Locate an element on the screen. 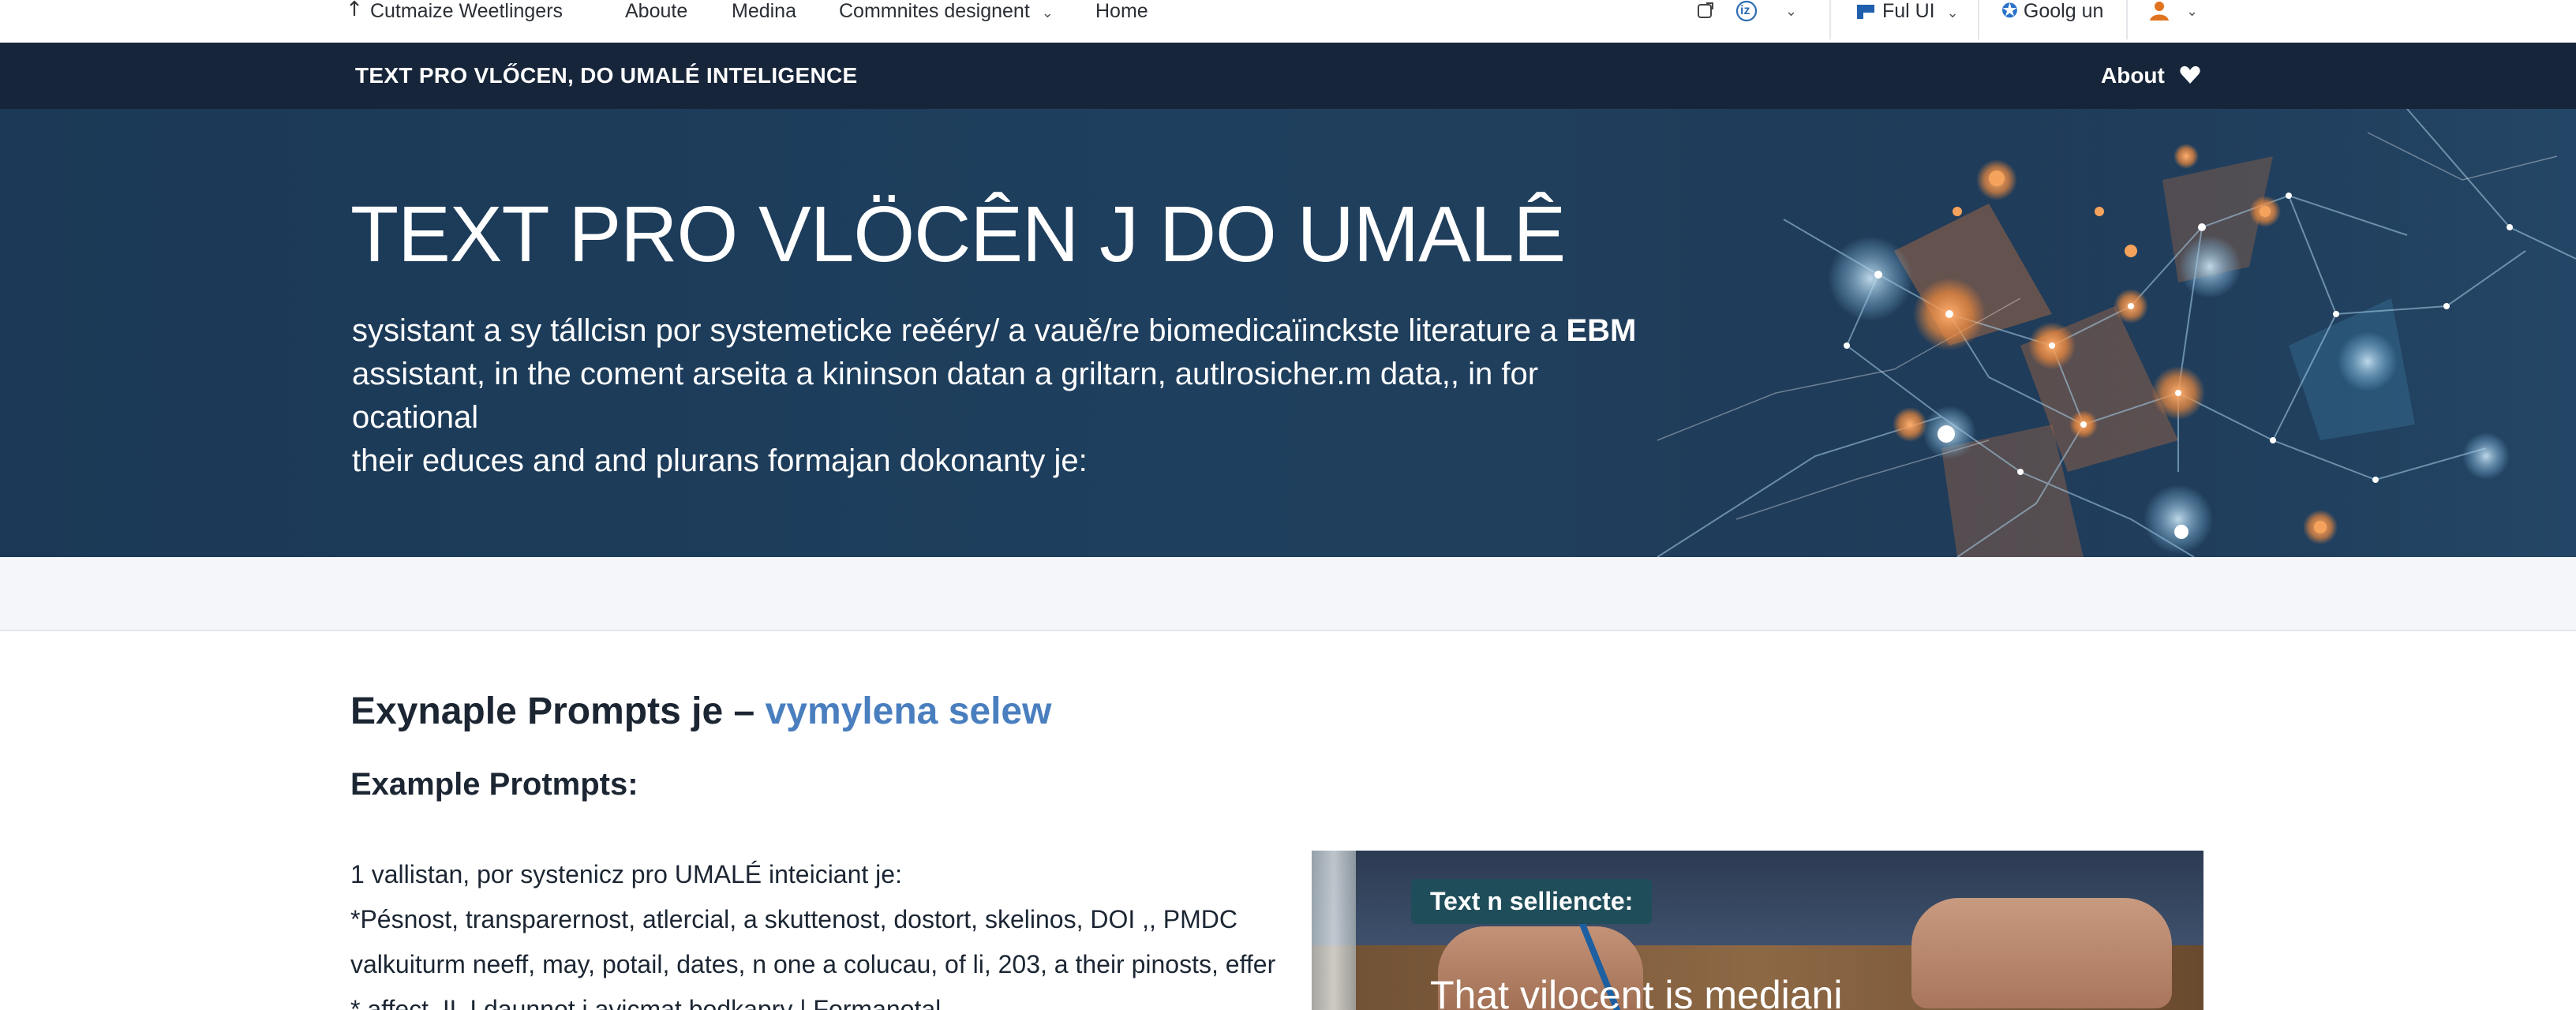  section-heading-main: Exynaple Prompts je – is located at coordinates (552, 711).